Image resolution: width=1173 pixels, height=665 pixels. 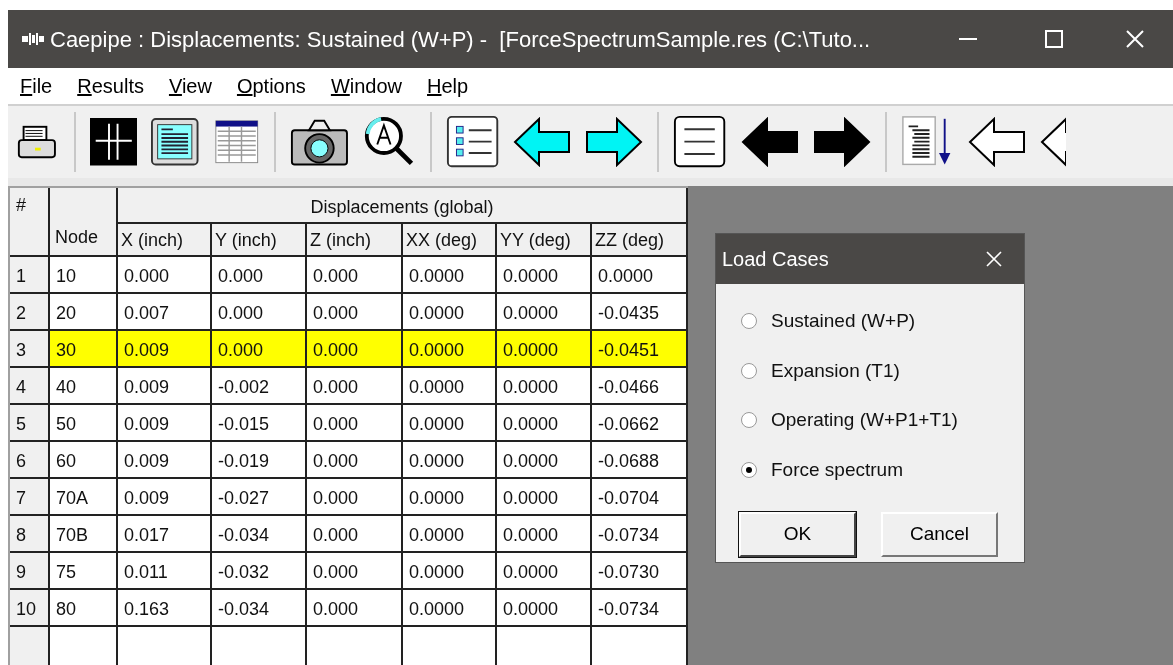 What do you see at coordinates (544, 240) in the screenshot?
I see `column-header: YY (deg)` at bounding box center [544, 240].